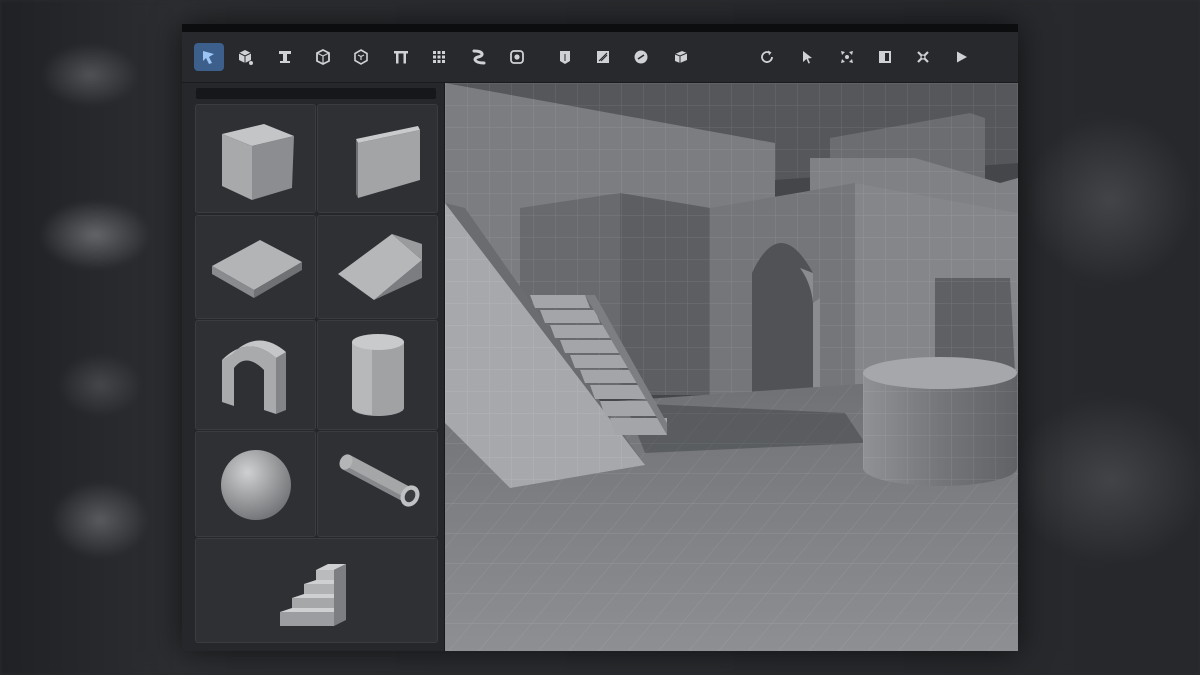 This screenshot has height=675, width=1200. I want to click on rotate-button, so click(767, 57).